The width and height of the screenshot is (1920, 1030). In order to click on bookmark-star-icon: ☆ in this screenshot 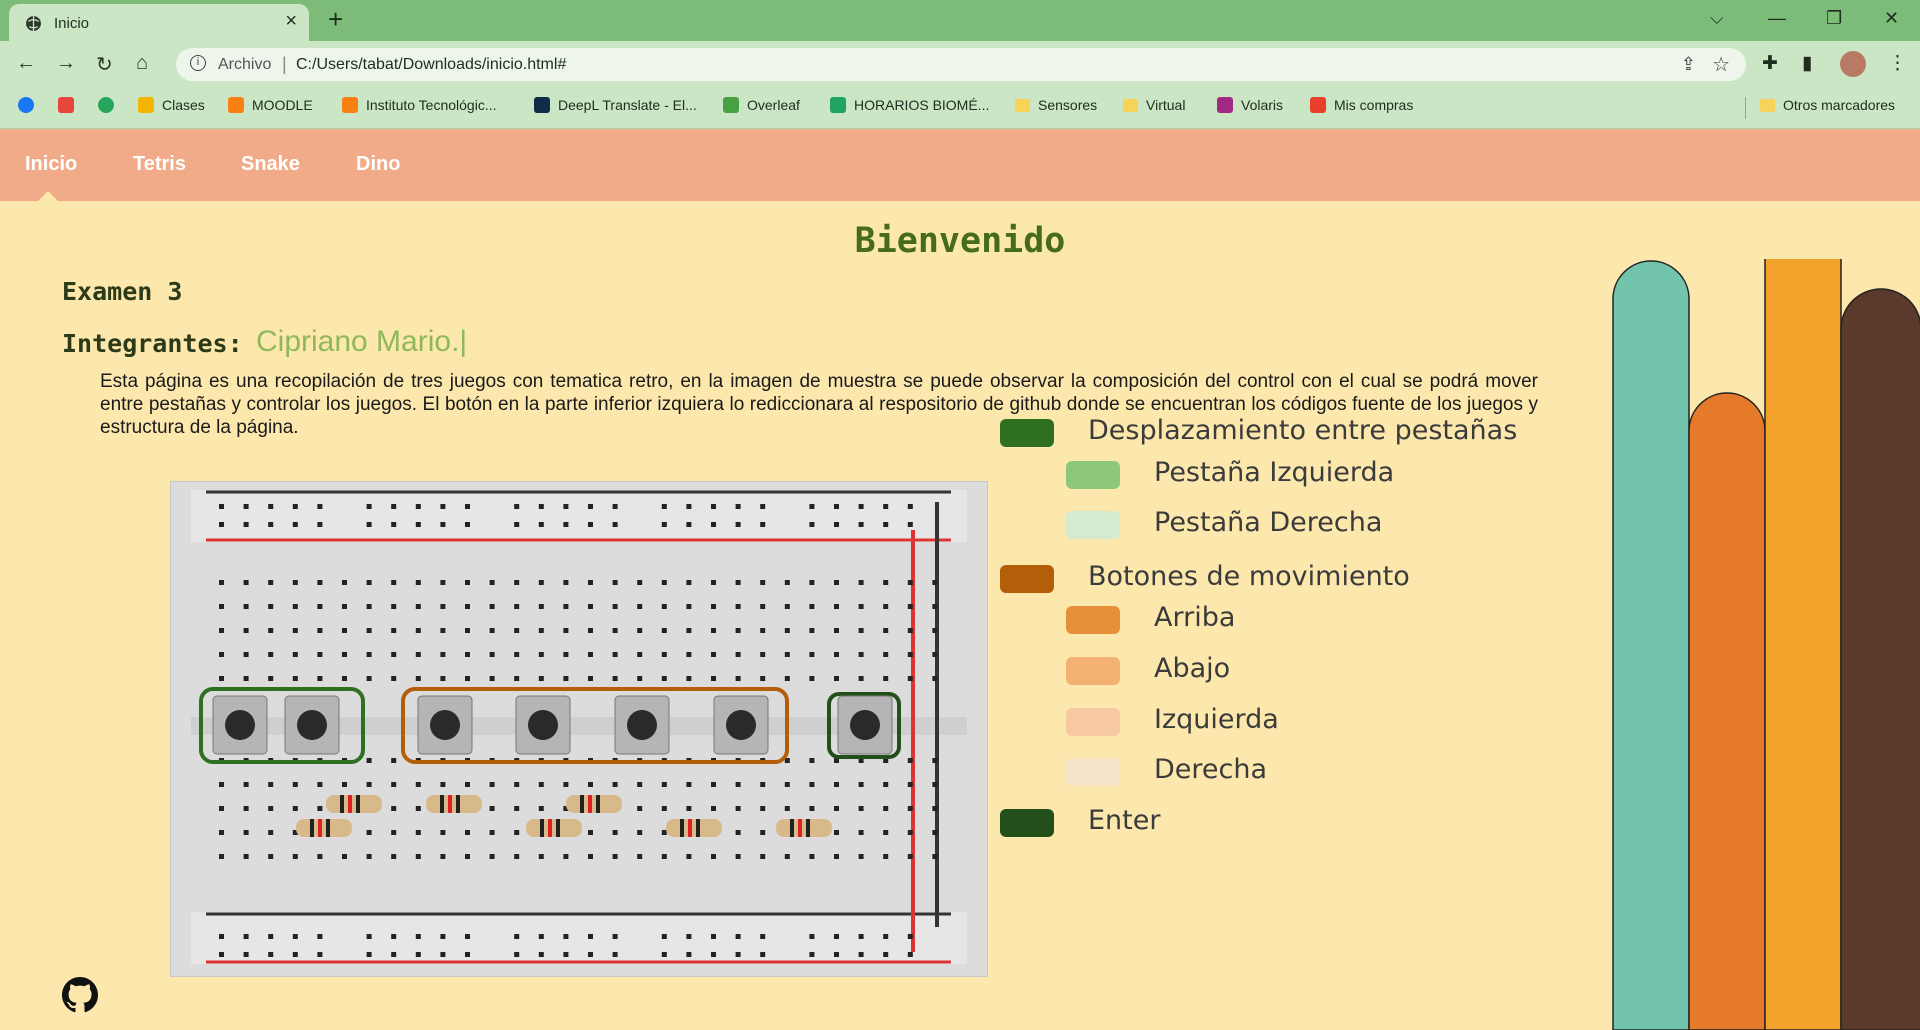, I will do `click(1721, 64)`.